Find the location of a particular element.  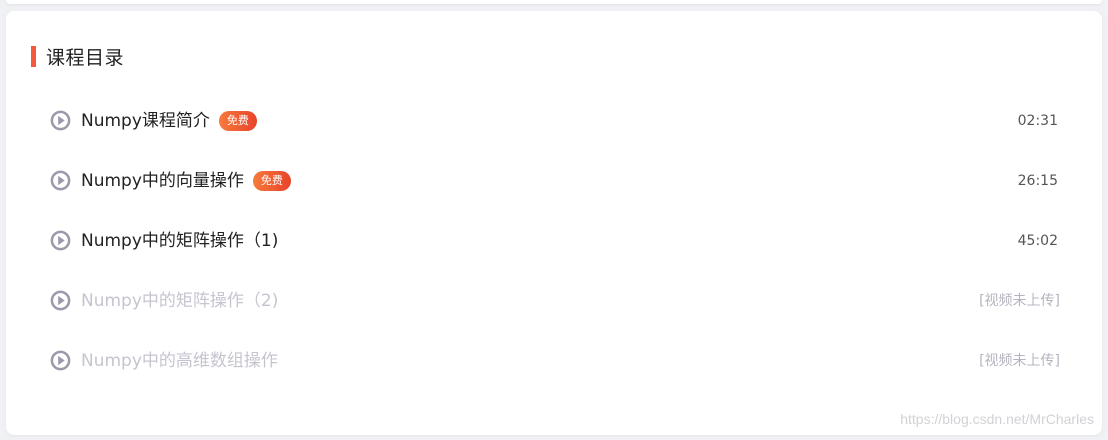

lesson-item-unavailable: Numpy中的高维数组操作 [视频未上传] is located at coordinates (554, 361).